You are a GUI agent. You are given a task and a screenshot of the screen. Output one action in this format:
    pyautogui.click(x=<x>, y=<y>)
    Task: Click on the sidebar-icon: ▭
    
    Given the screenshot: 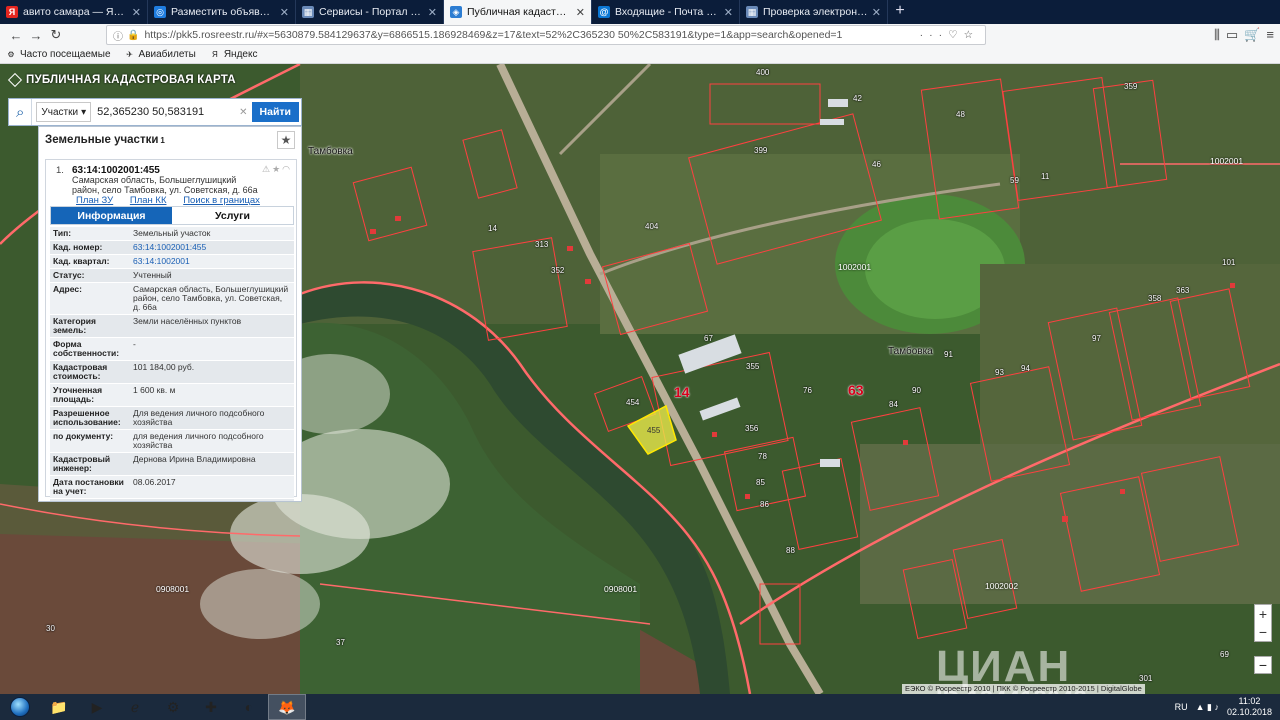 What is the action you would take?
    pyautogui.click(x=1232, y=35)
    